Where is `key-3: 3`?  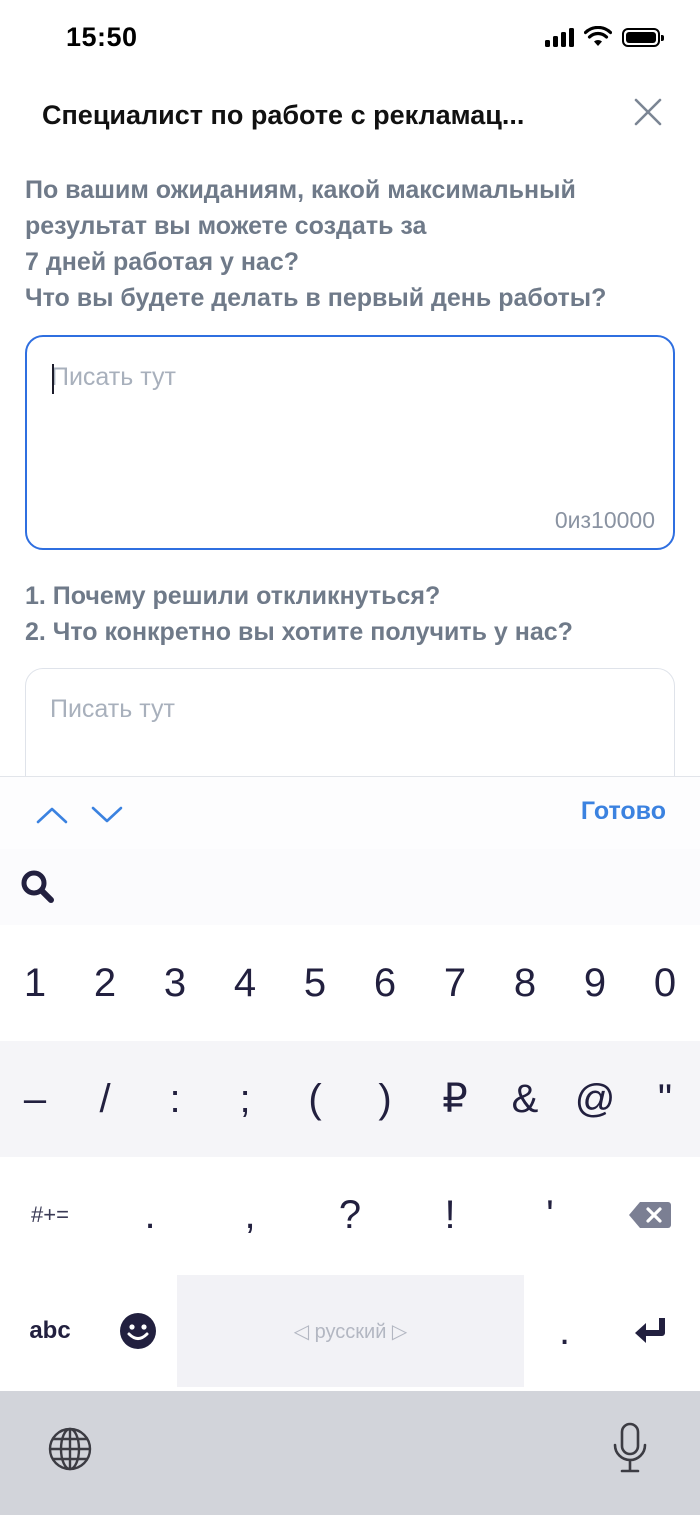
key-3: 3 is located at coordinates (175, 983).